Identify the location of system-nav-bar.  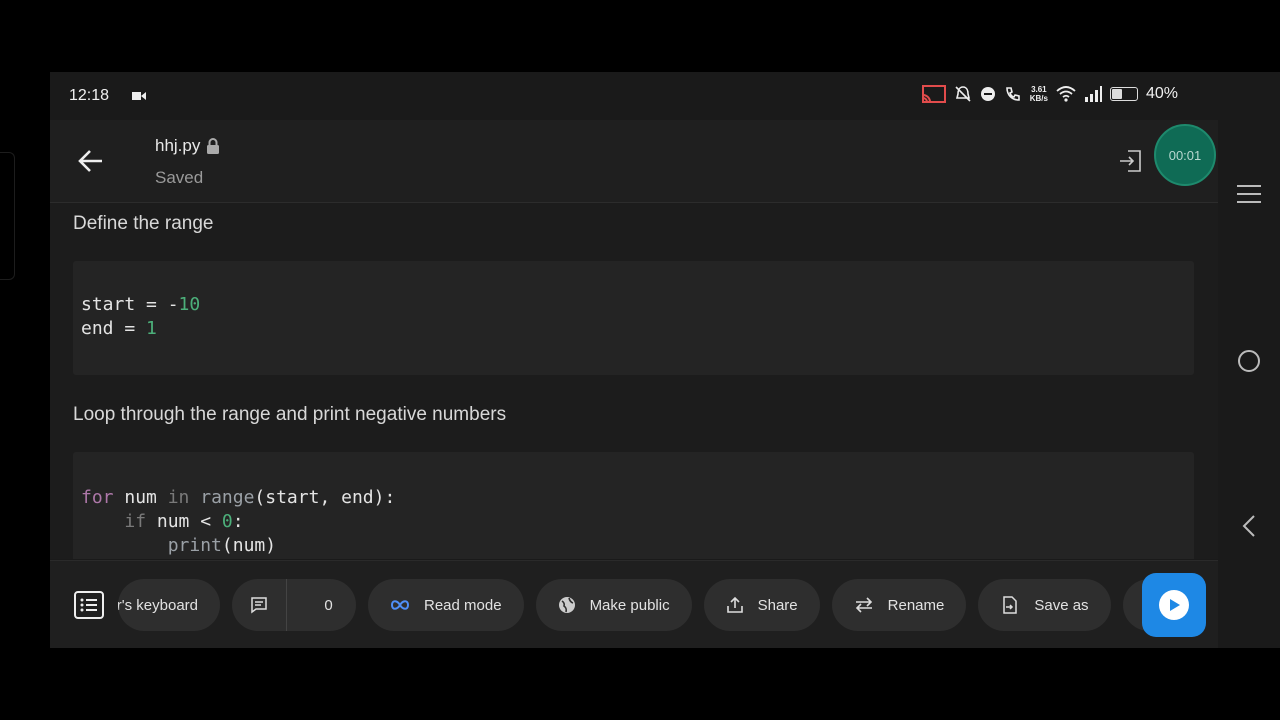
(1249, 360).